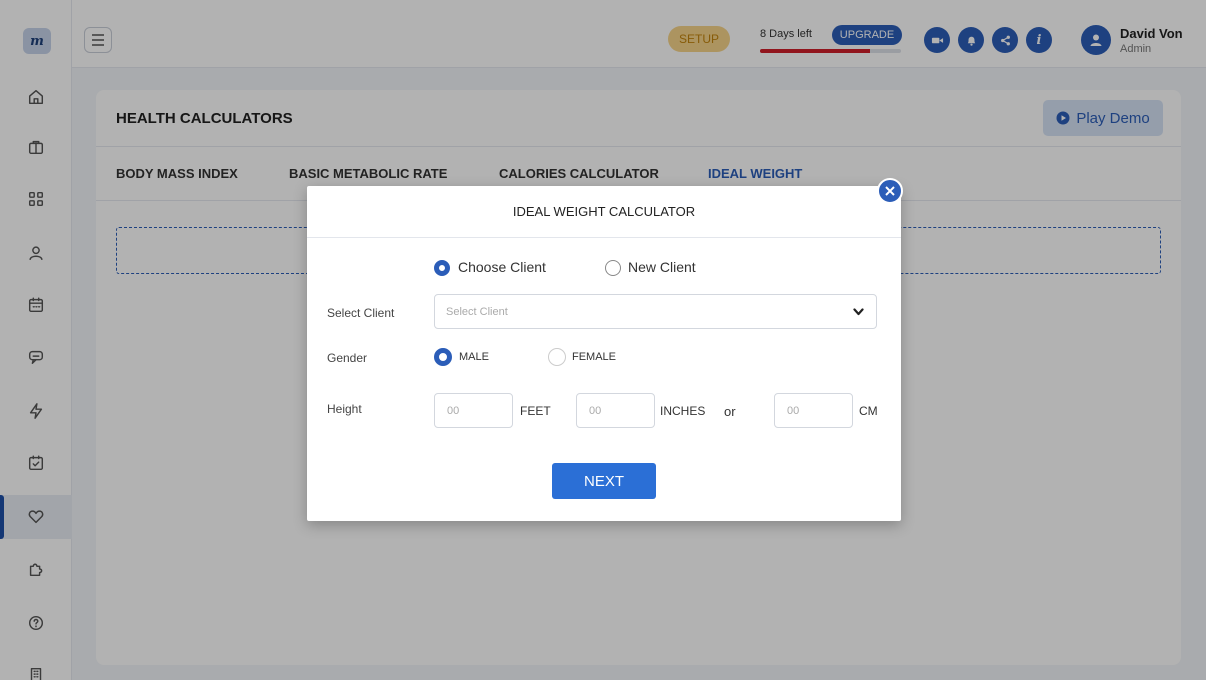  I want to click on new-client-radio, so click(613, 268).